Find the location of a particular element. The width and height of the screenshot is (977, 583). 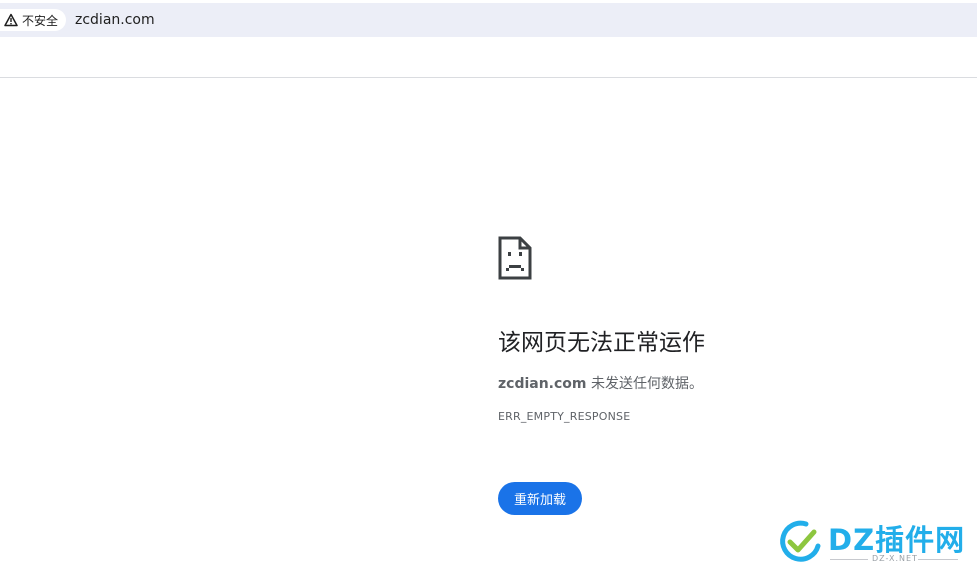

sad-document-icon is located at coordinates (728, 258).